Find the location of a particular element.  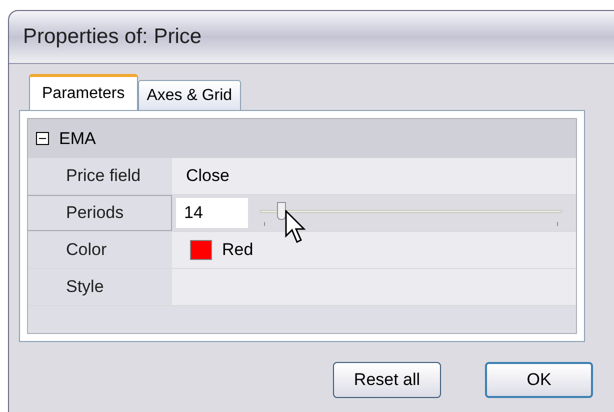

group-title: EMA is located at coordinates (77, 139).